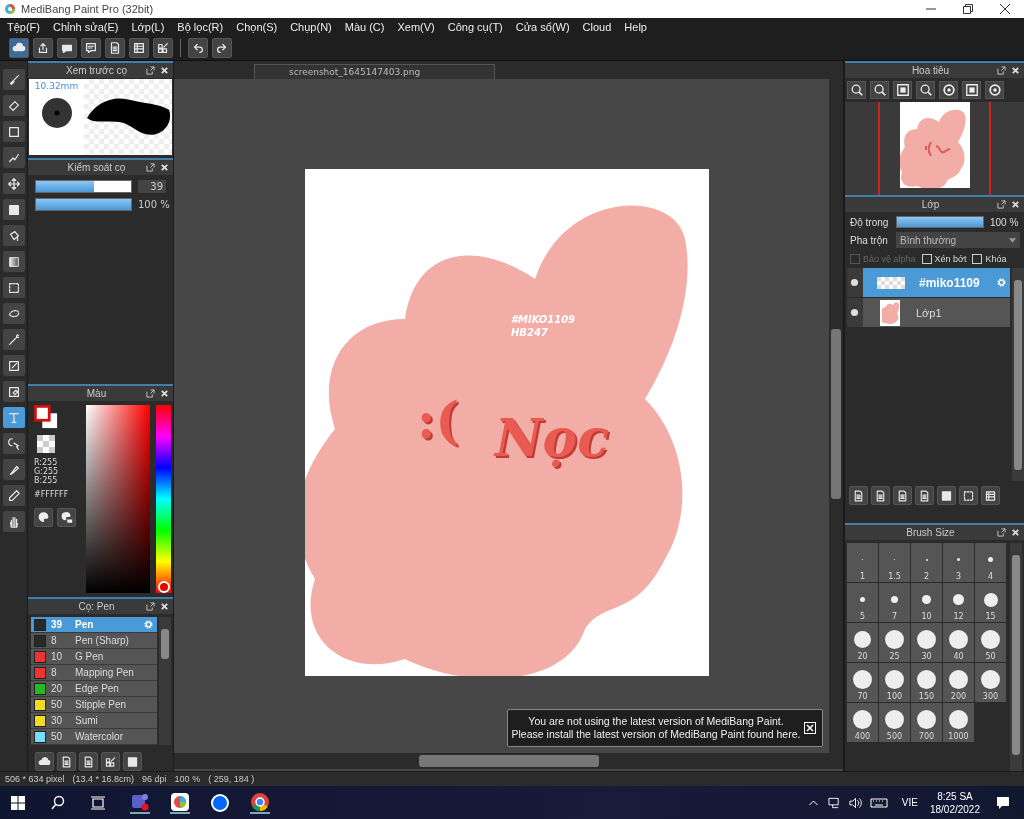 This screenshot has width=1024, height=819. I want to click on brush-size-preset: 3, so click(958, 562).